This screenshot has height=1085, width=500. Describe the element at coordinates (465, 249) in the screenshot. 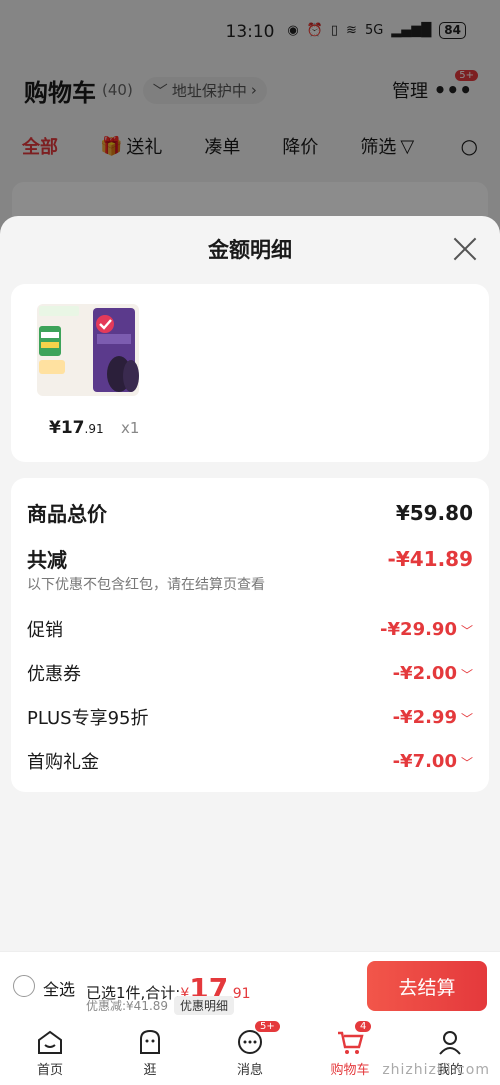

I see `close-icon` at that location.